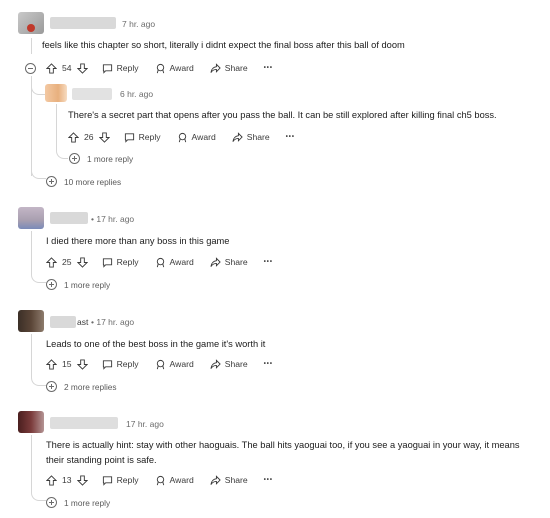  Describe the element at coordinates (139, 24) in the screenshot. I see `comment-timestamp: 7 hr. ago` at that location.